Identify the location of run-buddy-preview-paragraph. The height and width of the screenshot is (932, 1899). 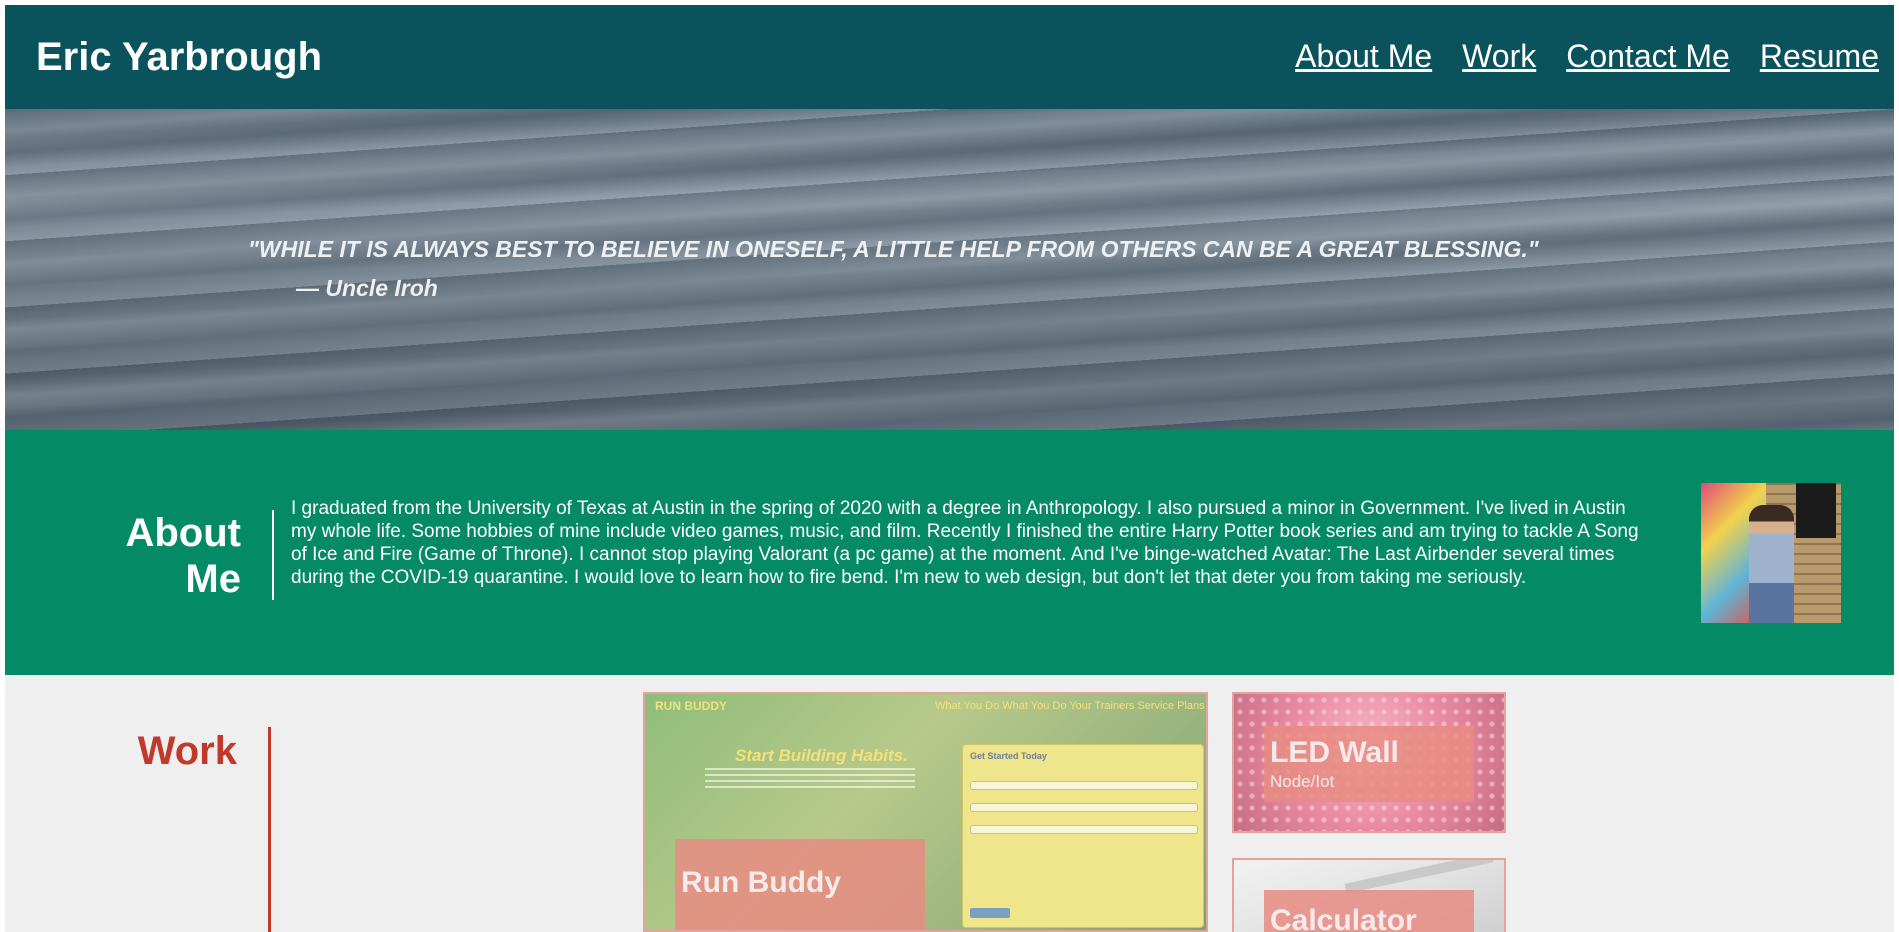
(810, 780).